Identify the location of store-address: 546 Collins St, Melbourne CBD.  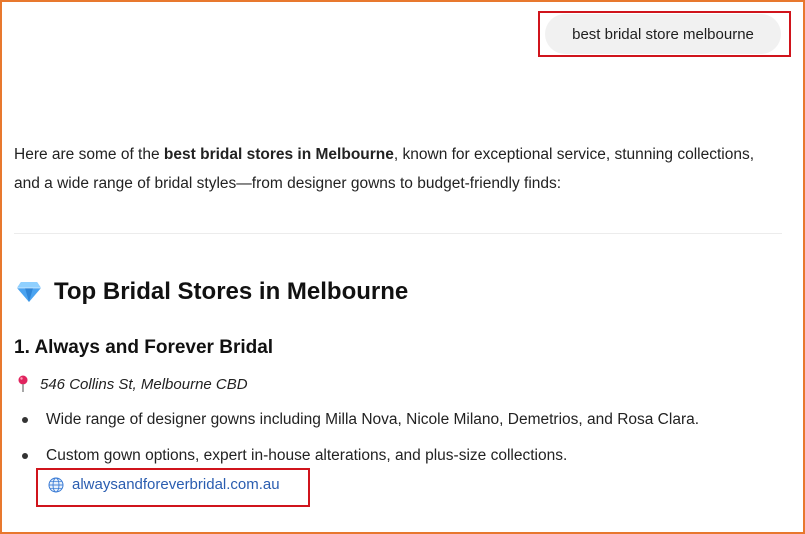
(132, 384).